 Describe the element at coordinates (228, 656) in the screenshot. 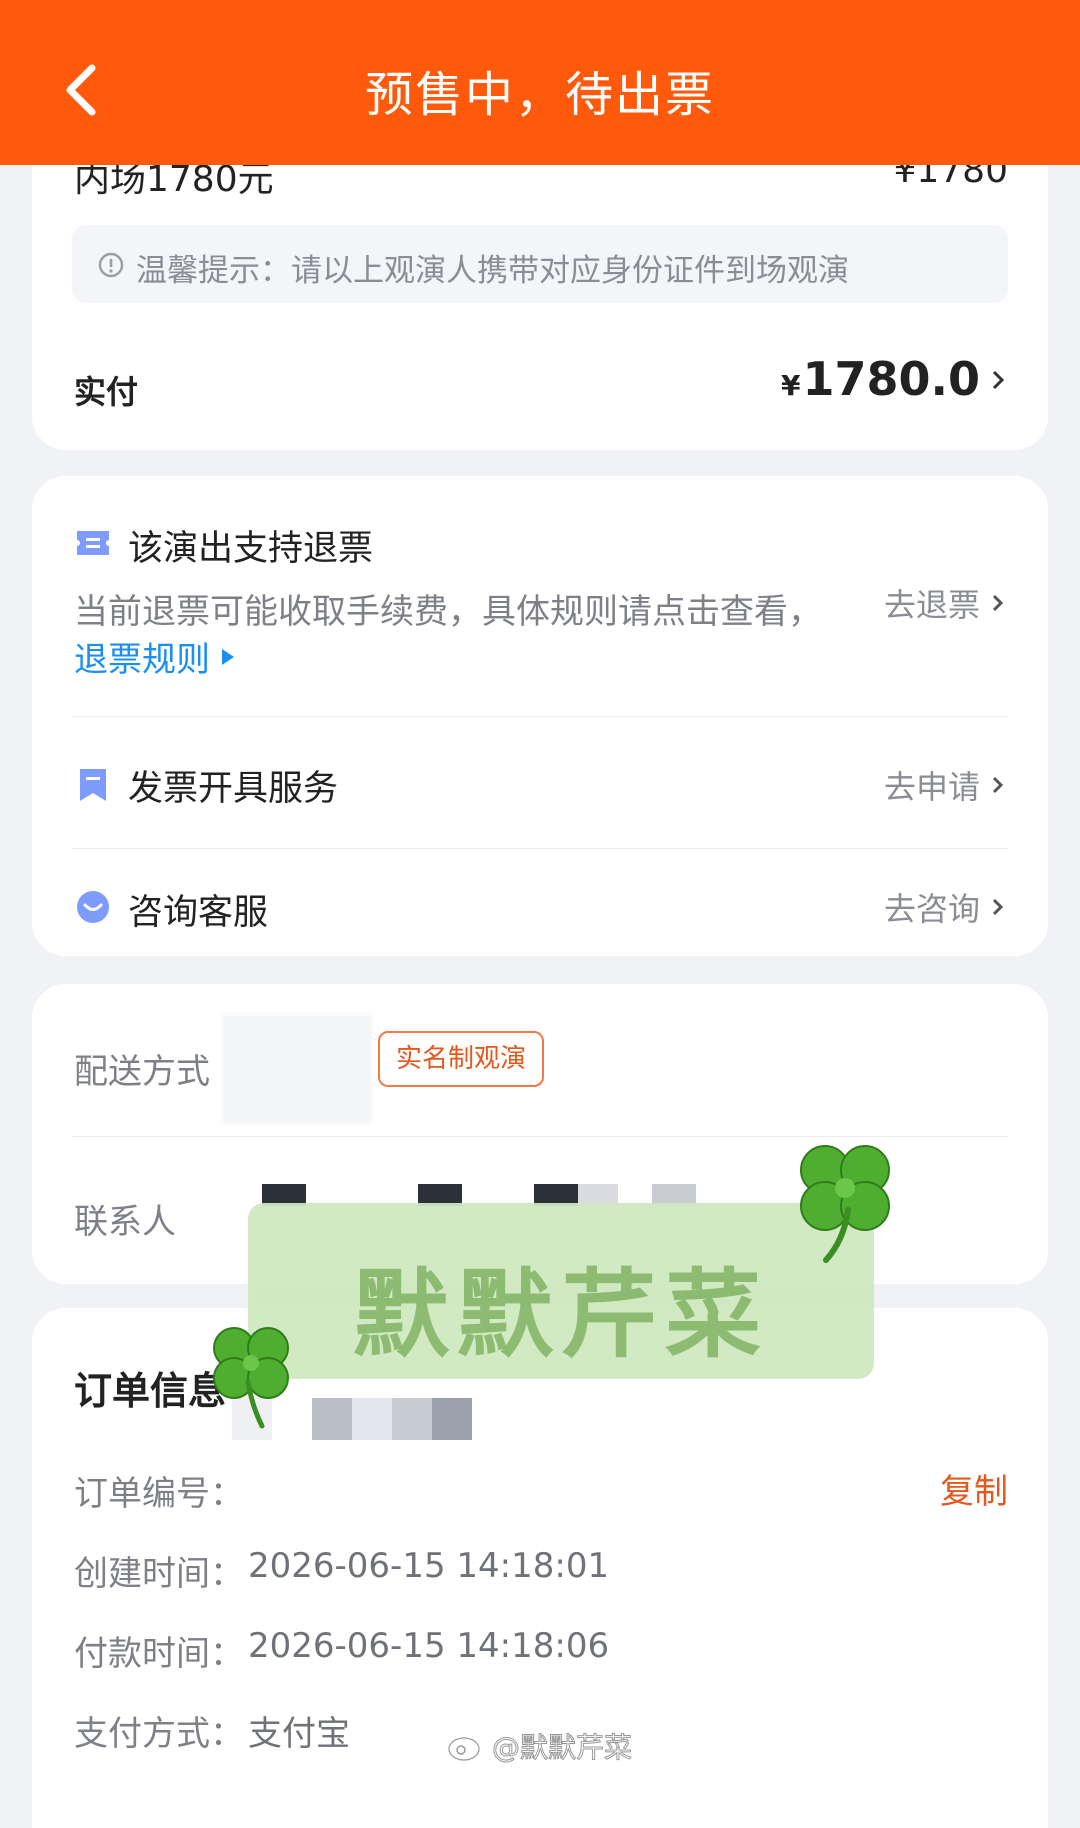

I see `play-arrow-icon` at that location.